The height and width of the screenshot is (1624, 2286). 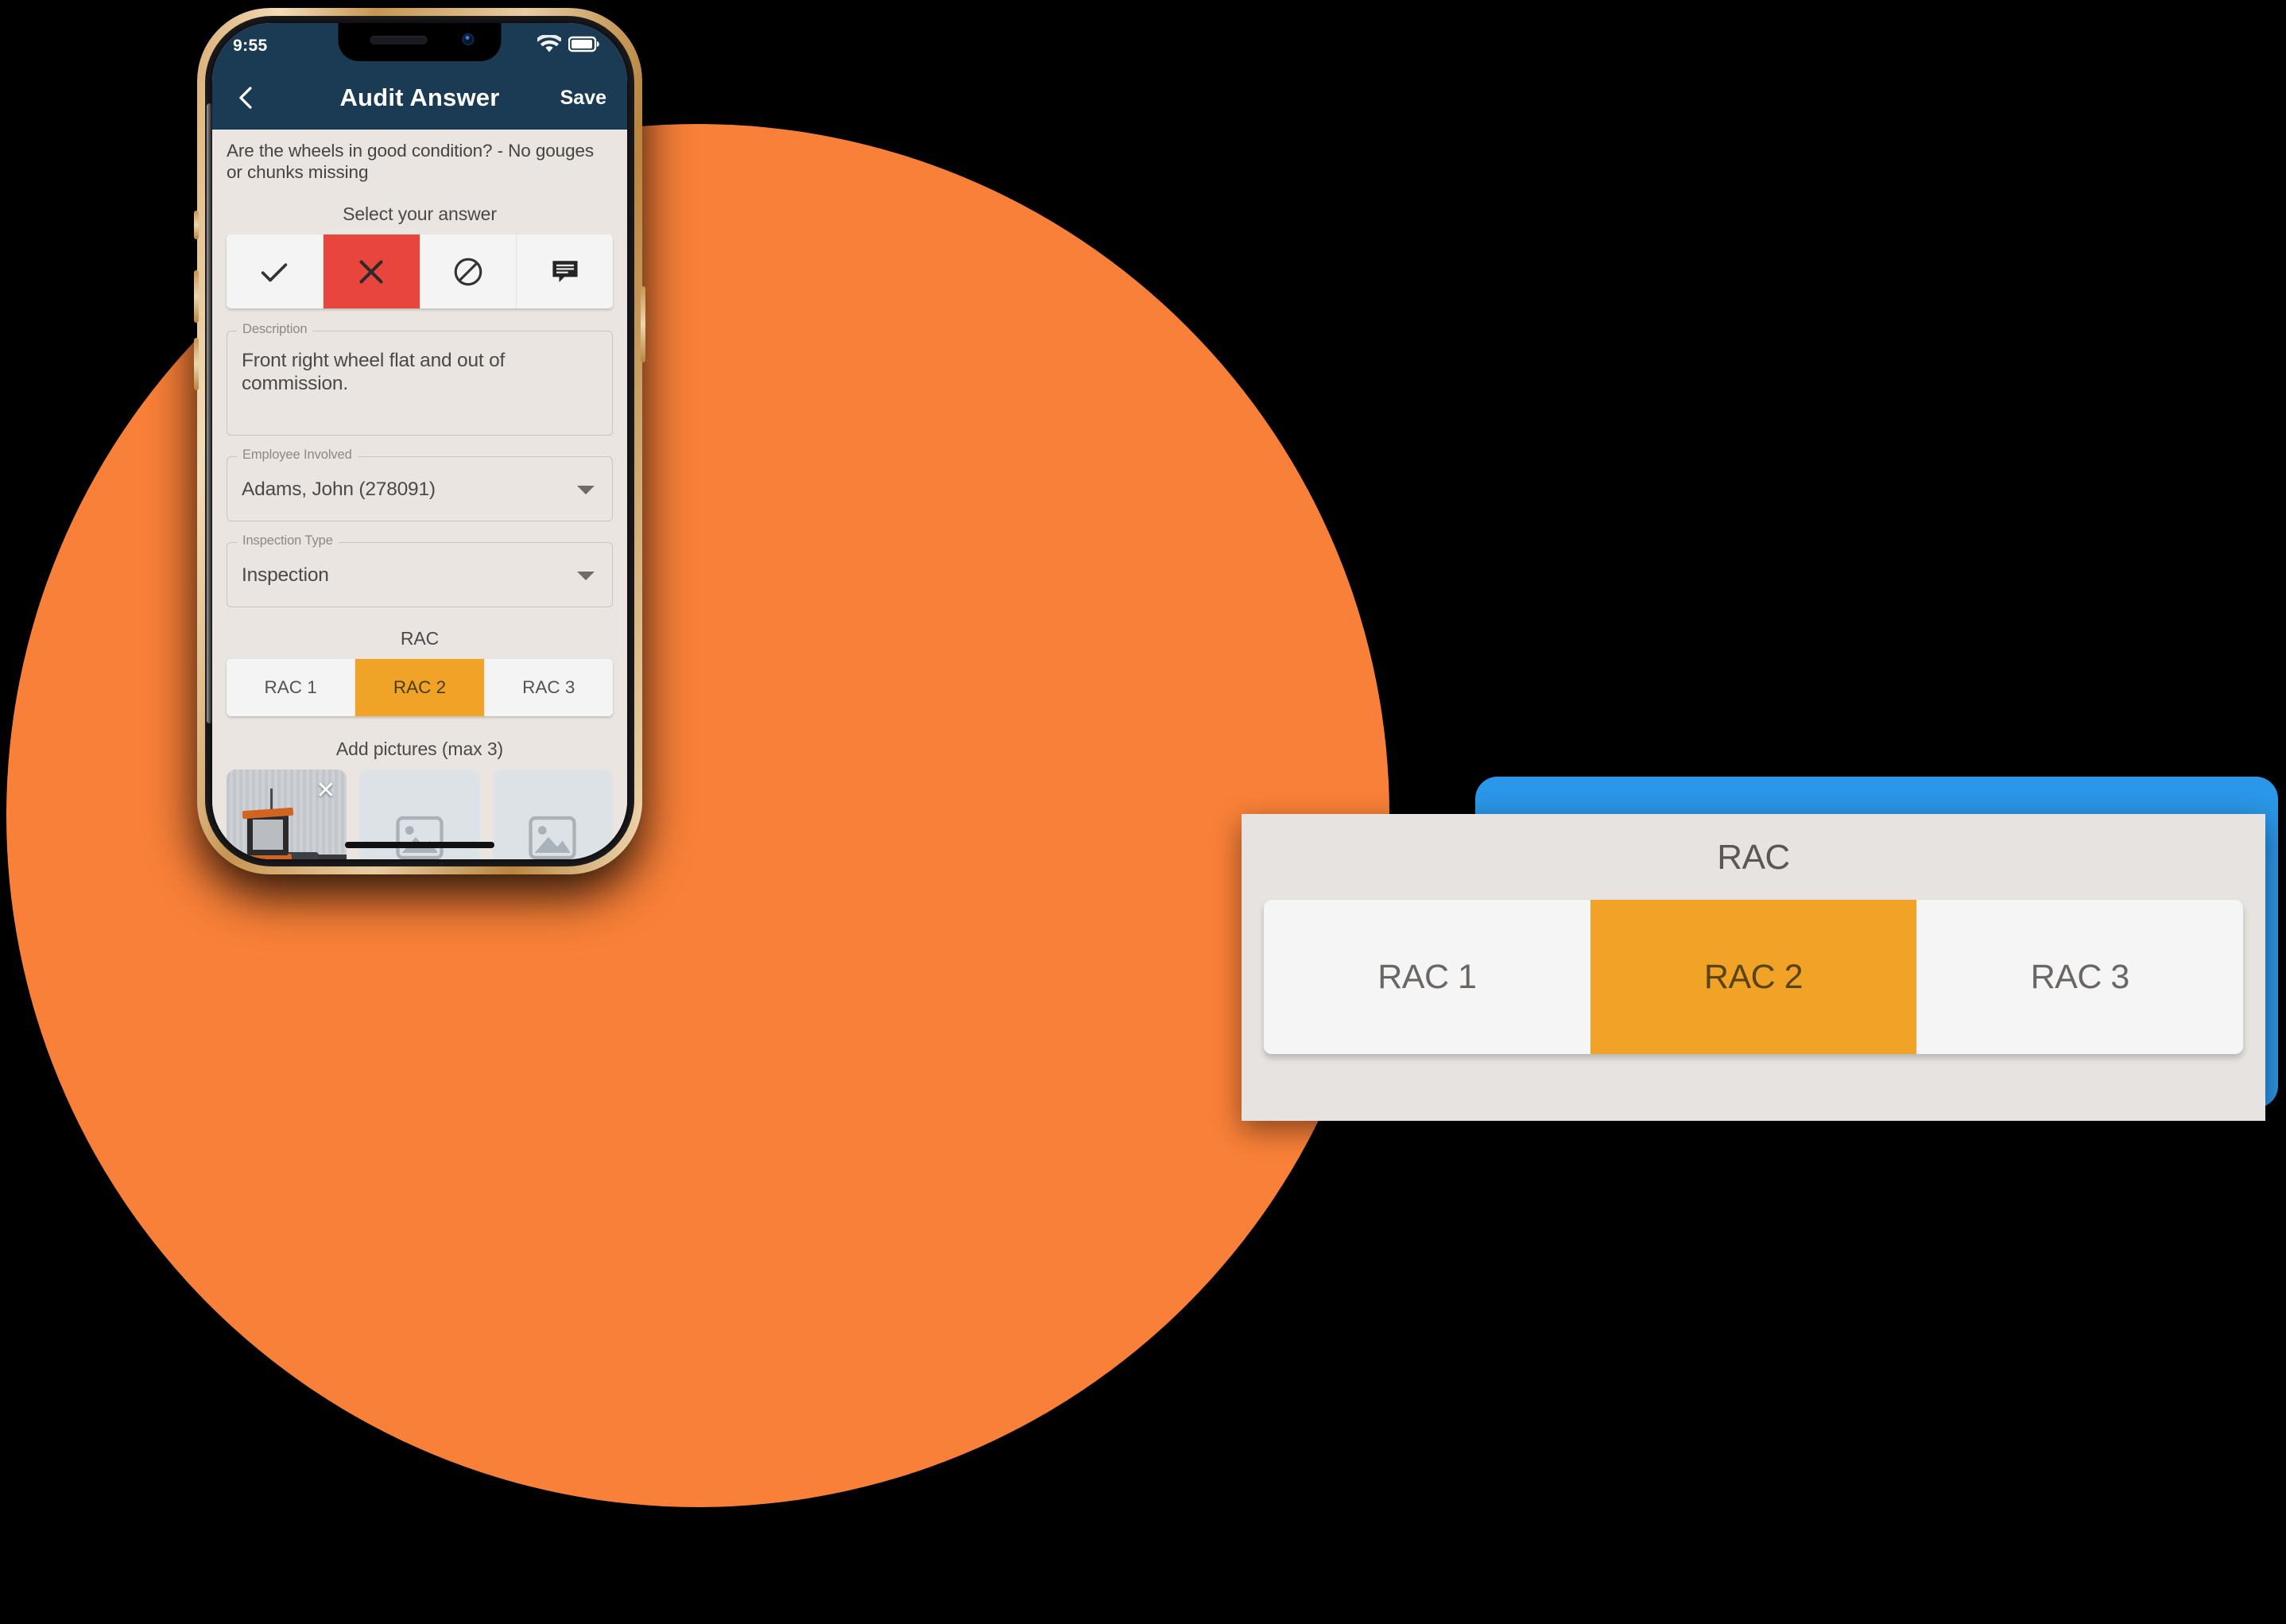 I want to click on check-icon, so click(x=275, y=271).